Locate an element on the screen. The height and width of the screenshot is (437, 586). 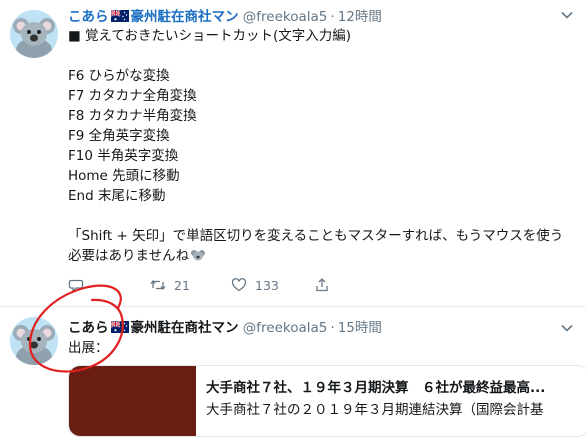
text-line: 出展： is located at coordinates (88, 348).